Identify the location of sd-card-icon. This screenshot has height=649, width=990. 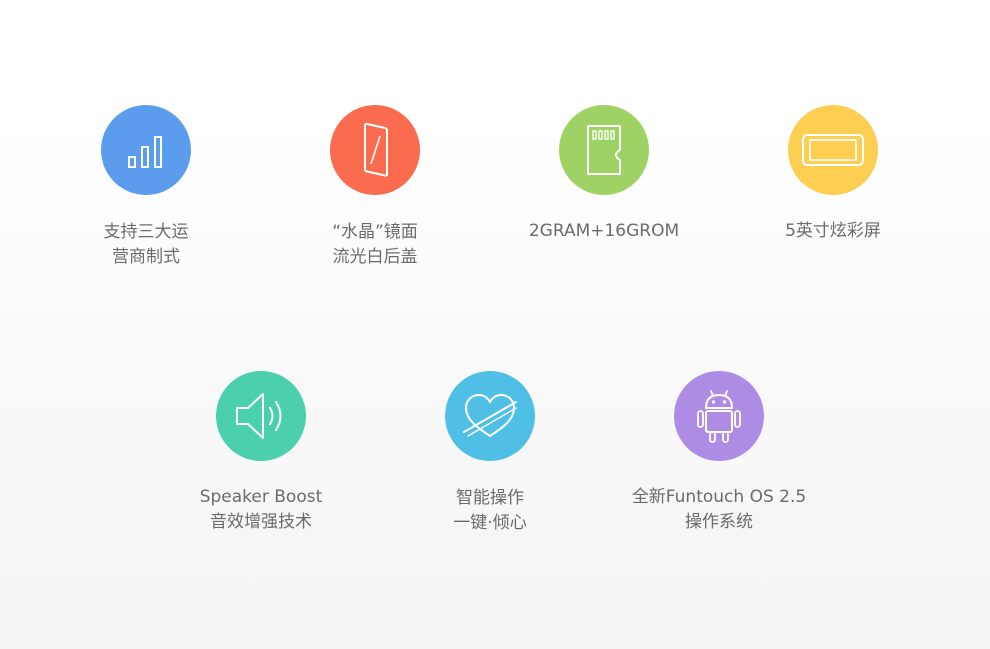
(604, 150).